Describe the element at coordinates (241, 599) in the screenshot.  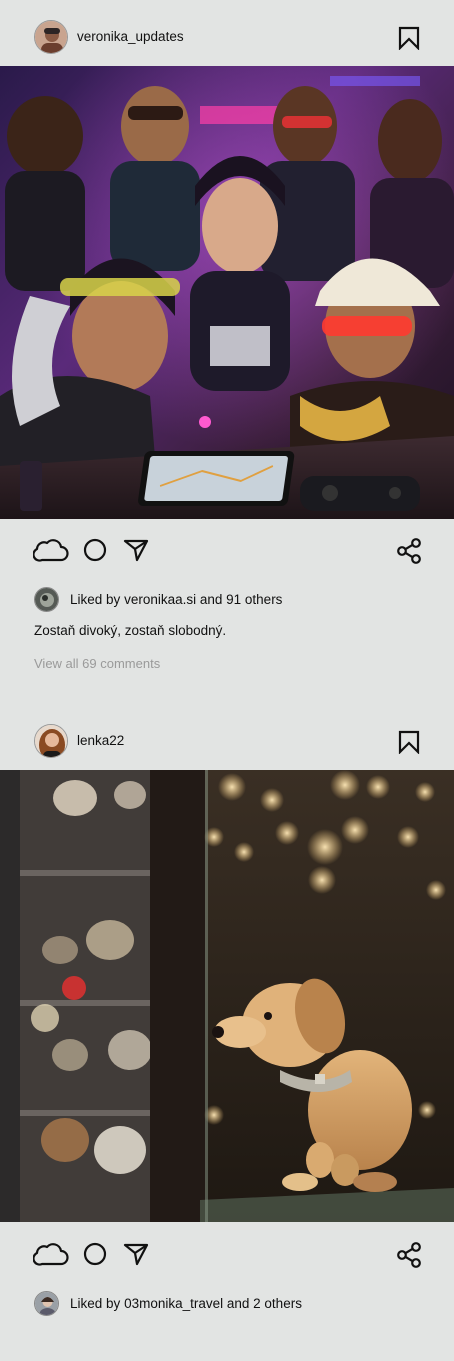
I see `liked-suffix: and 91 others` at that location.